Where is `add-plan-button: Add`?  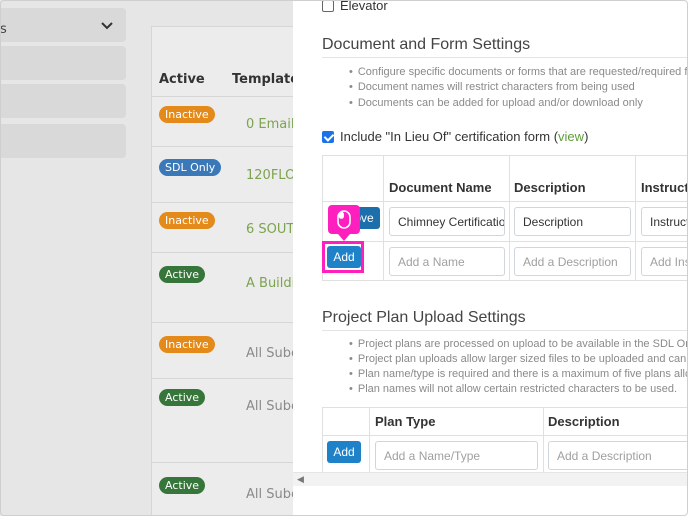
add-plan-button: Add is located at coordinates (344, 452).